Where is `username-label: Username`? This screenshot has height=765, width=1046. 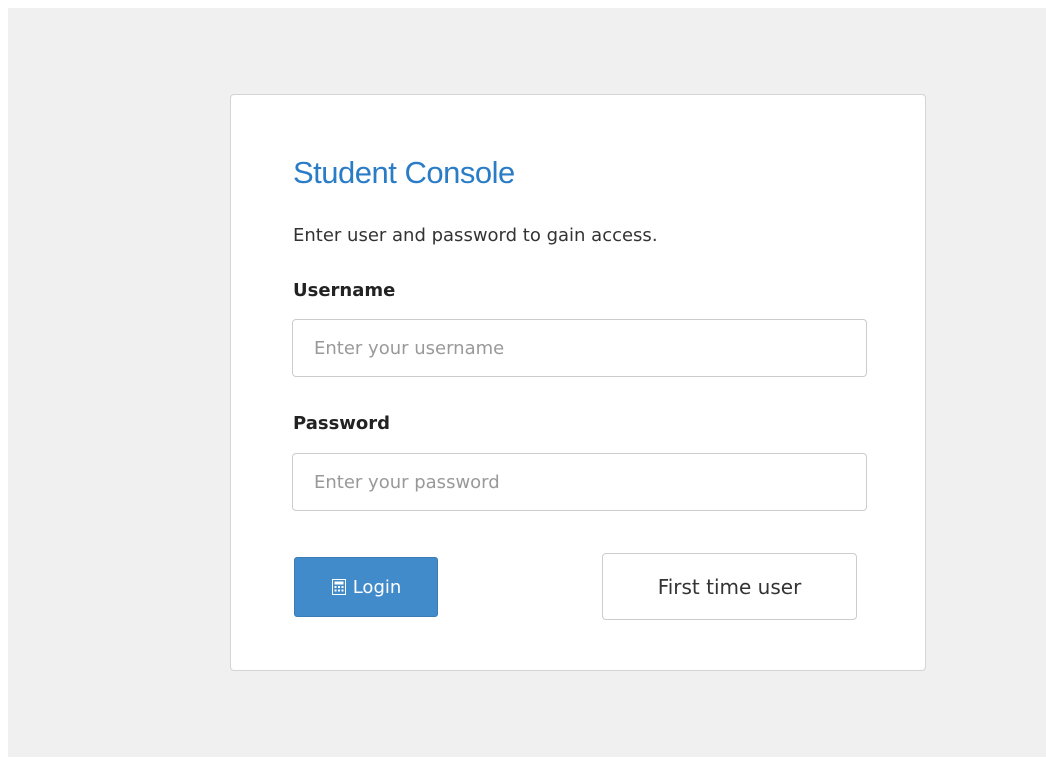 username-label: Username is located at coordinates (344, 290).